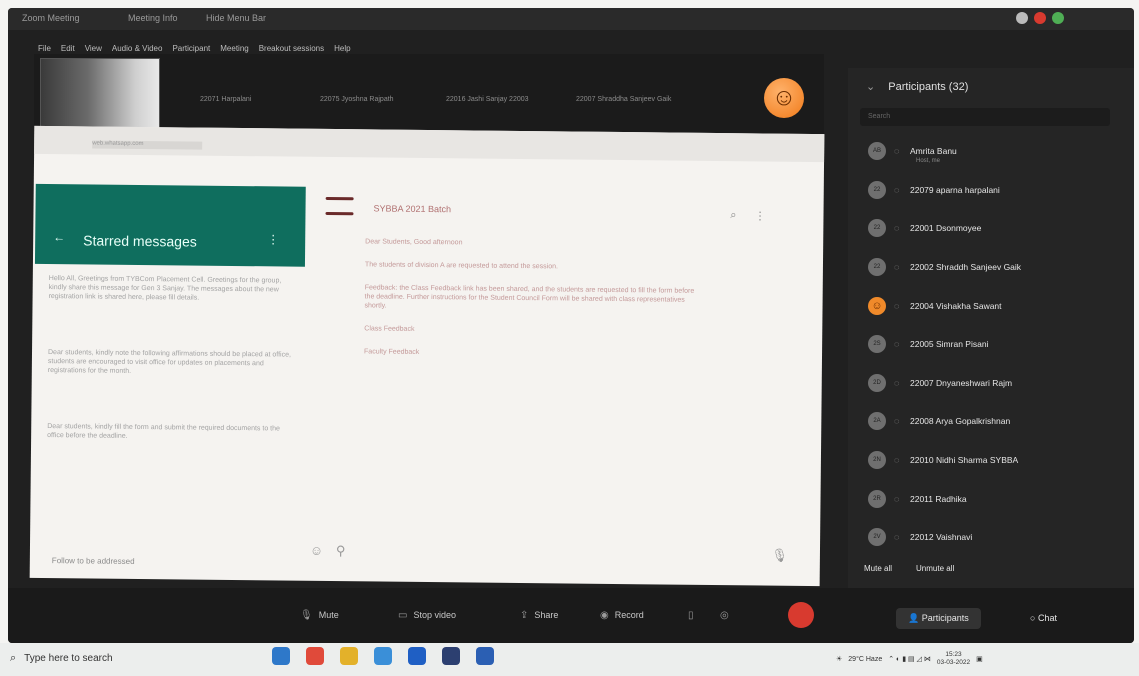 This screenshot has width=1139, height=676. Describe the element at coordinates (357, 99) in the screenshot. I see `thumbnail-label: 22075 Jyoshna Rajpath` at that location.